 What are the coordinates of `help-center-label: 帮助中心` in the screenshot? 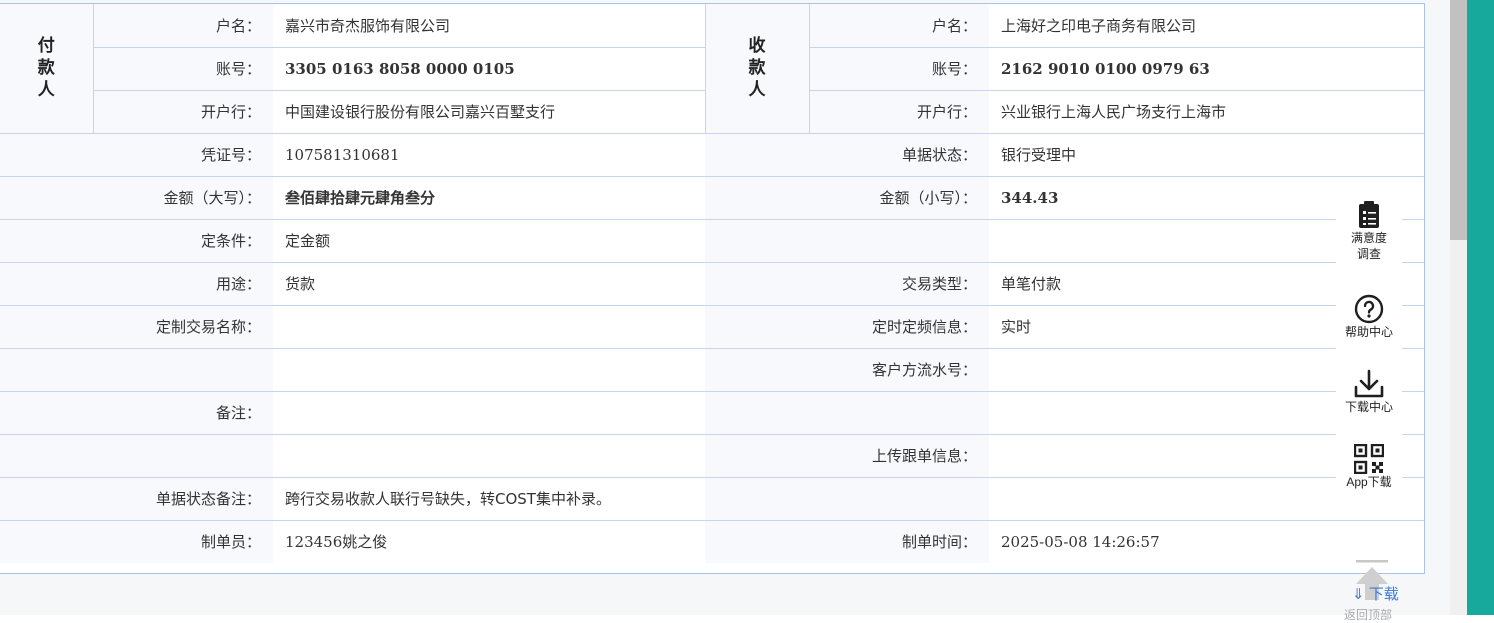 It's located at (1368, 332).